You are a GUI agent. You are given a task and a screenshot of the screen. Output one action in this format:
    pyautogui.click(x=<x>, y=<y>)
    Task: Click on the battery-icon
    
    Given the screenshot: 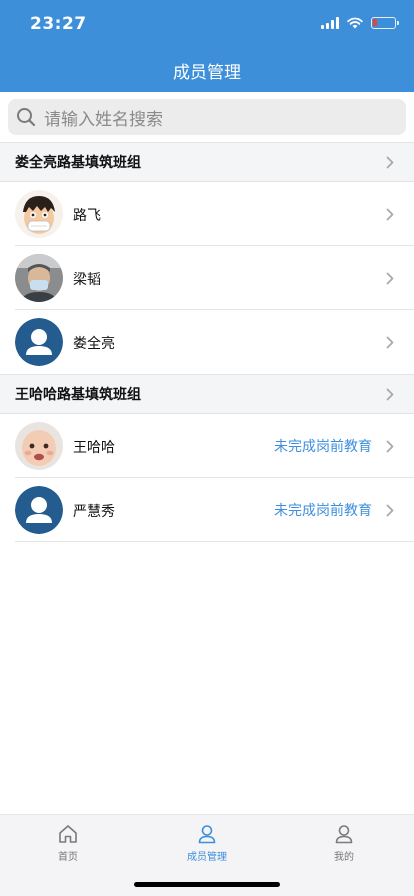 What is the action you would take?
    pyautogui.click(x=385, y=23)
    